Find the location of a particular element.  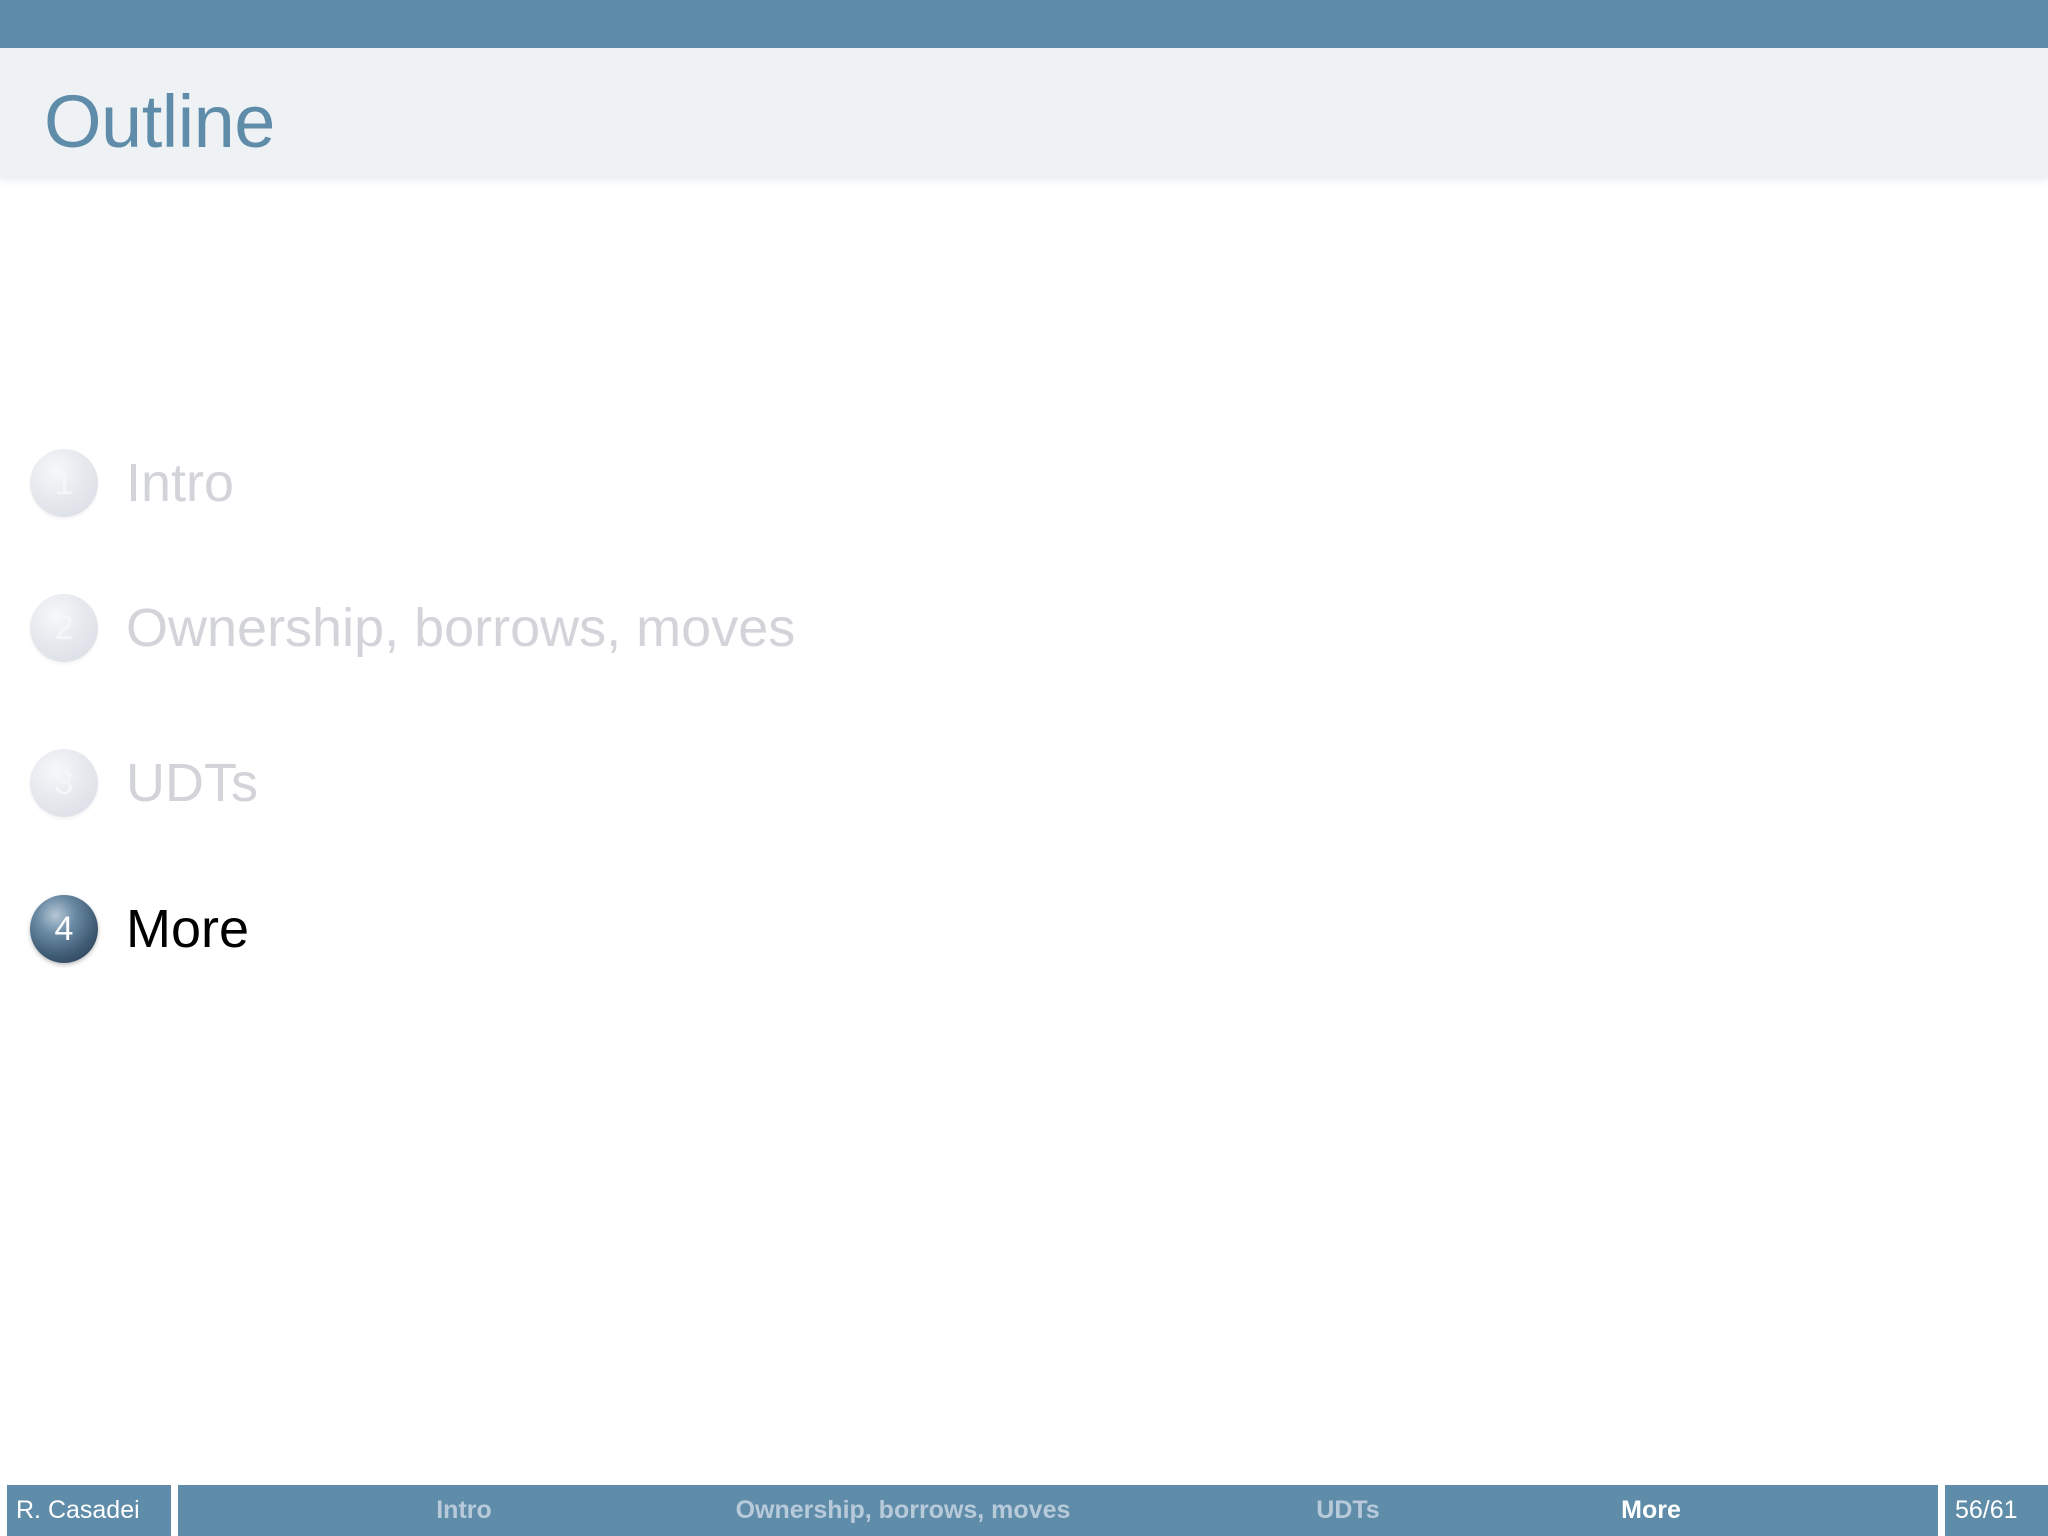

outline-item-label: Ownership, borrows, moves is located at coordinates (461, 628).